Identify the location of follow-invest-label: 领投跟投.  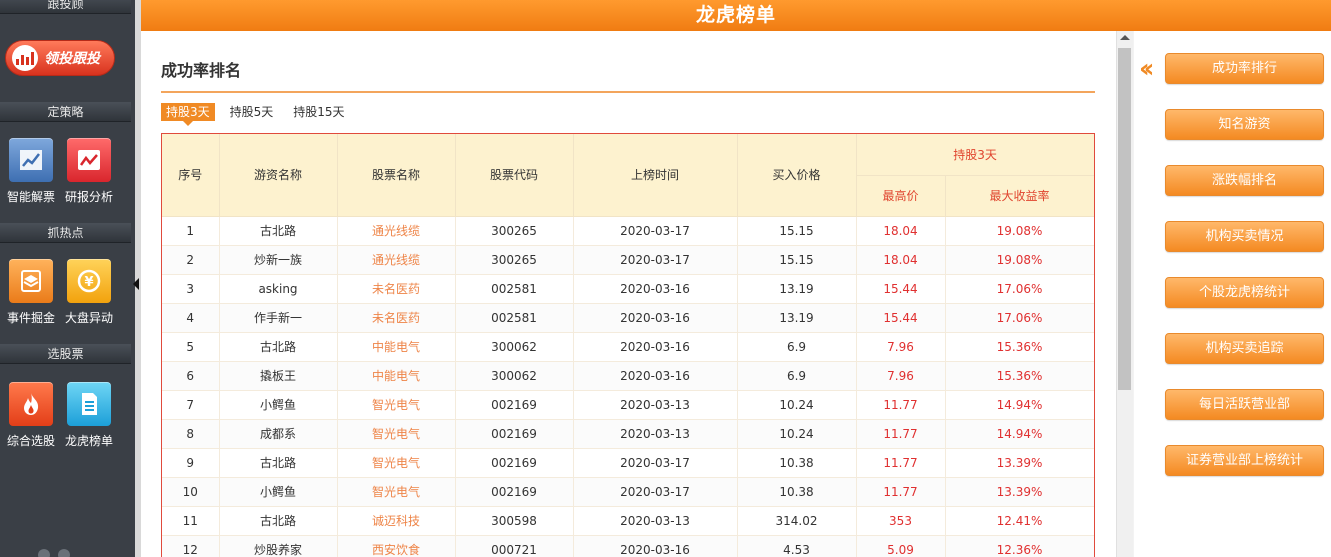
(72, 59).